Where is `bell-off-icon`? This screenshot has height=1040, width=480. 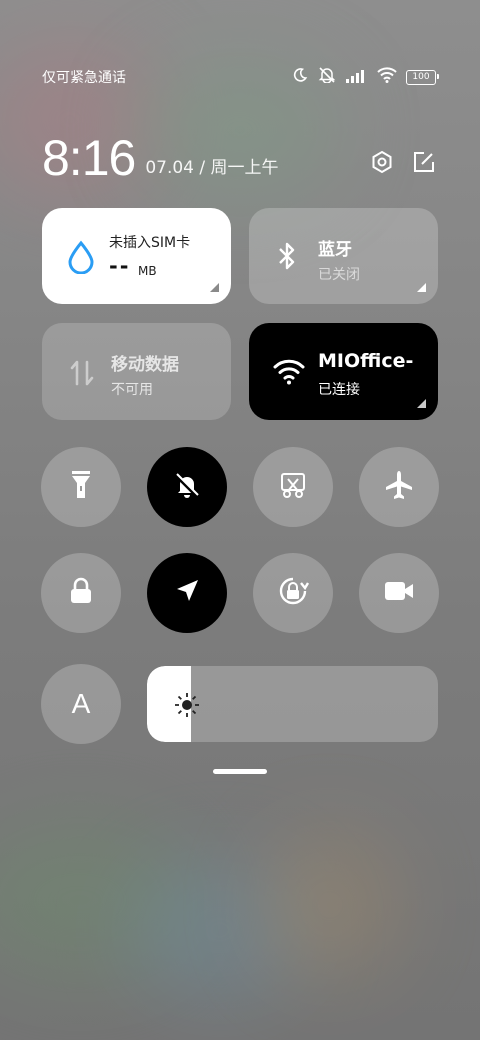 bell-off-icon is located at coordinates (187, 487).